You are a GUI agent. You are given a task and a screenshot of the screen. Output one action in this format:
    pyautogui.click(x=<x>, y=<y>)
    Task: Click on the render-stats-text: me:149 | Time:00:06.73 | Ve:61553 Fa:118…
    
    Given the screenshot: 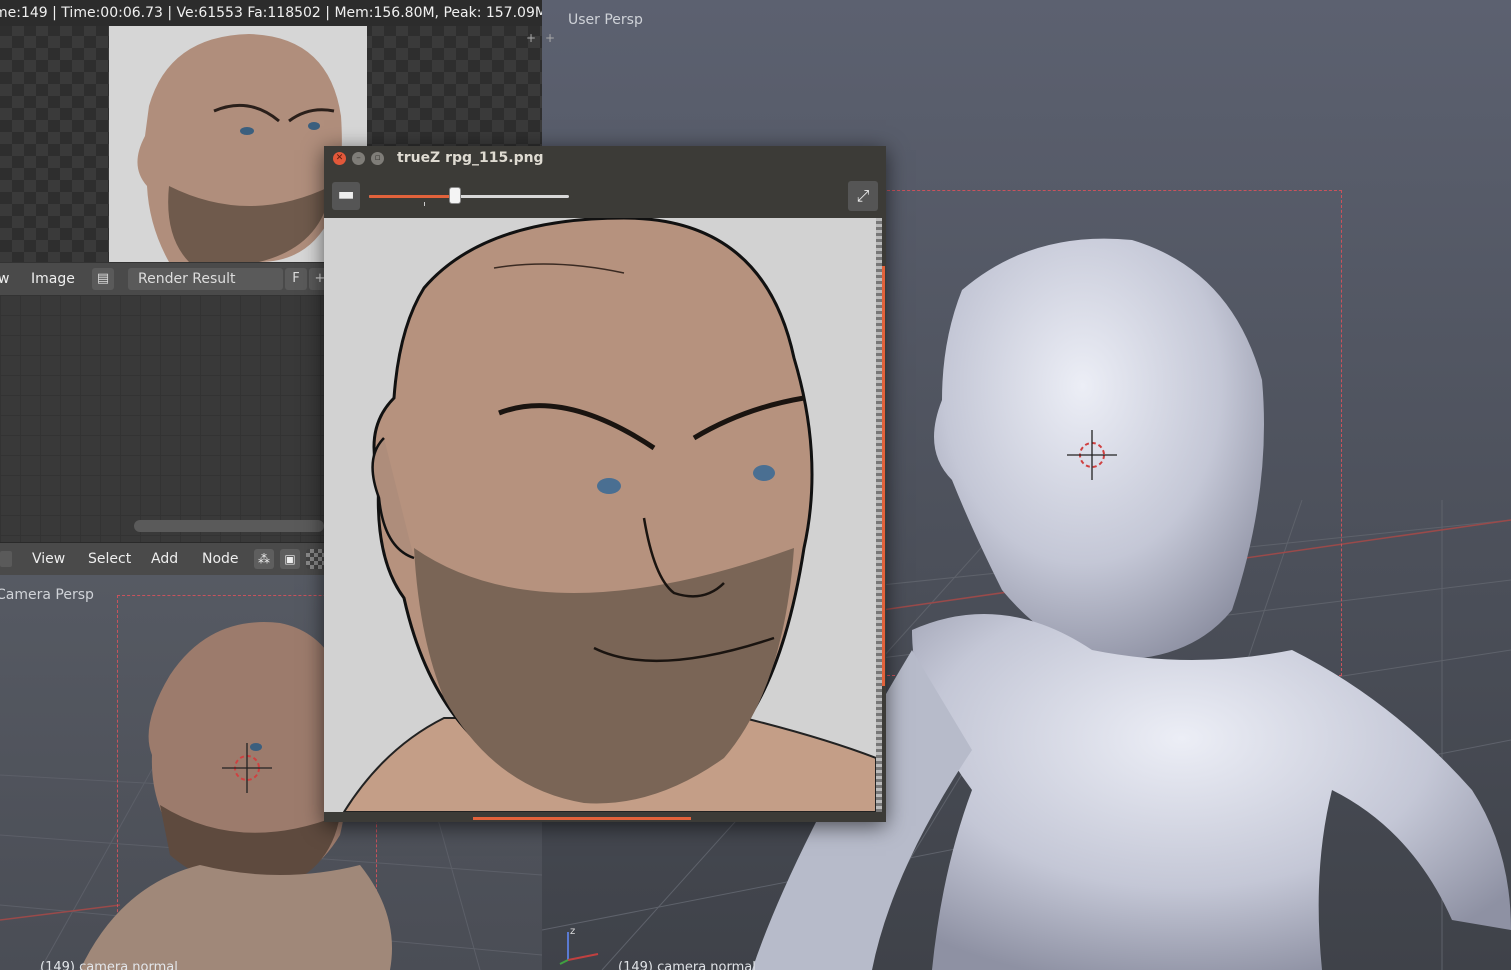 What is the action you would take?
    pyautogui.click(x=271, y=13)
    